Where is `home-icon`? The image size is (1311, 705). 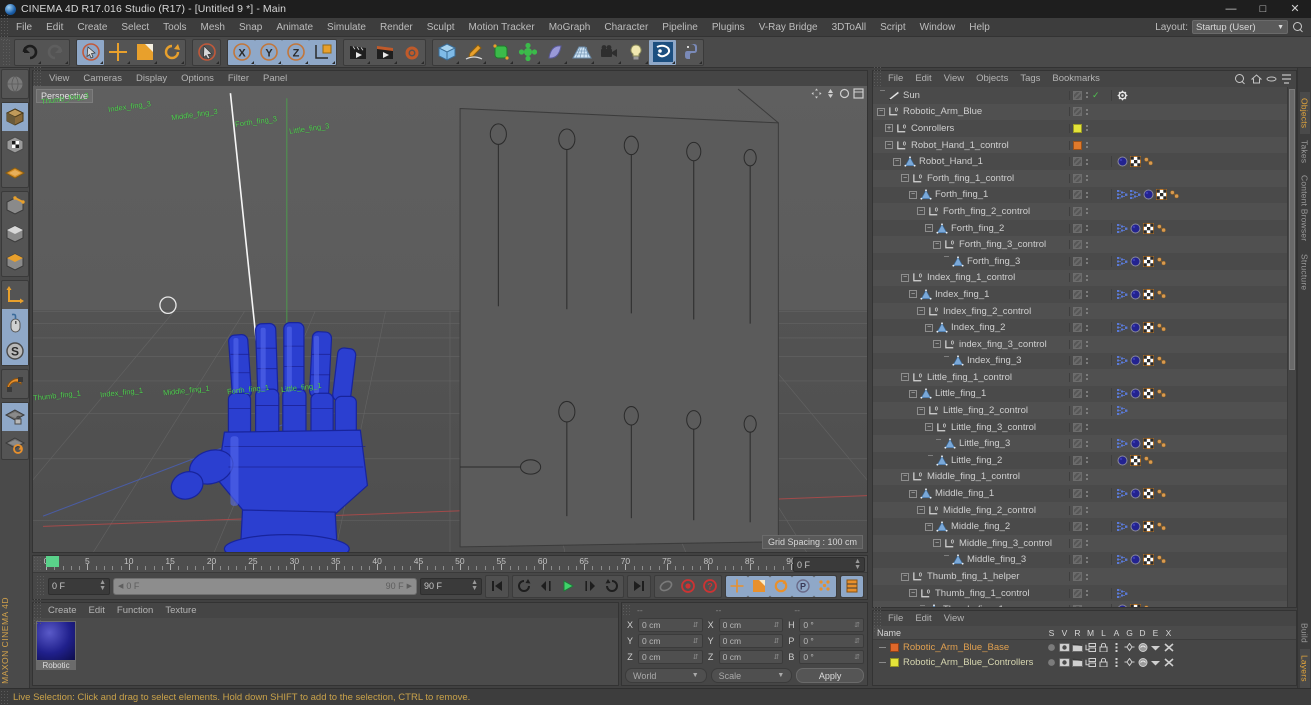
home-icon is located at coordinates (1256, 79).